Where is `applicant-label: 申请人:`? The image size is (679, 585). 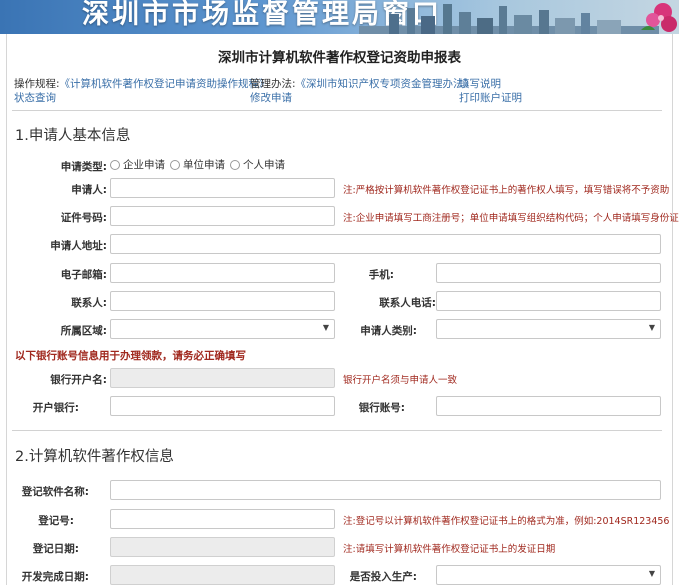 applicant-label: 申请人: is located at coordinates (89, 190).